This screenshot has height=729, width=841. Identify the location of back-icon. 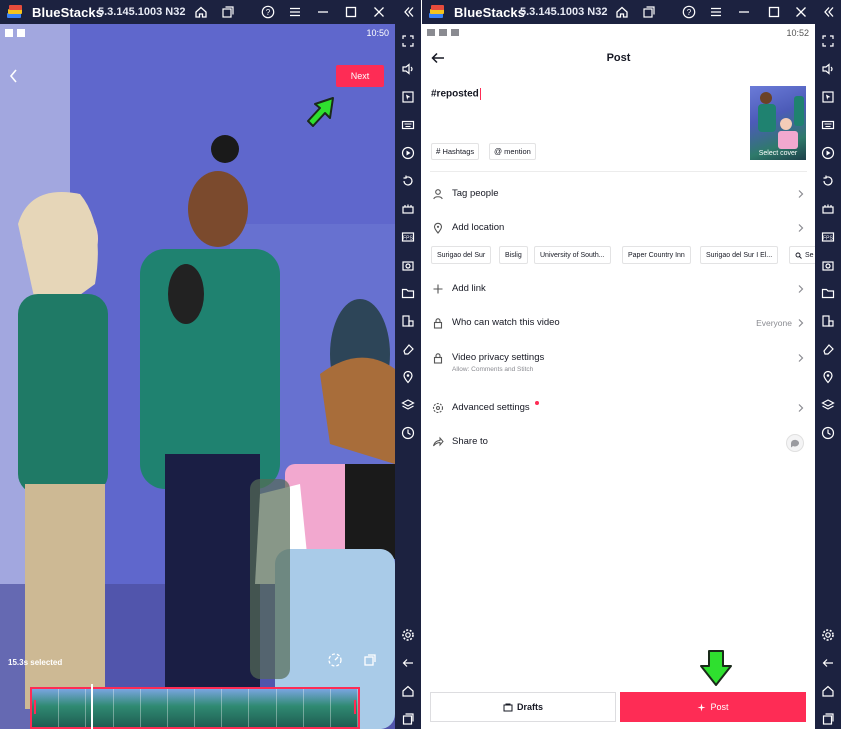
(14, 76).